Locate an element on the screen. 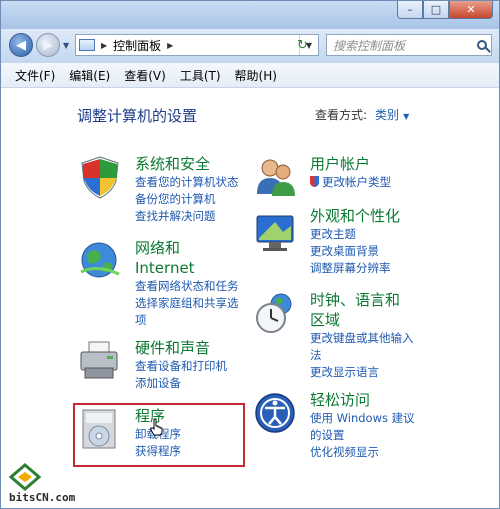 The image size is (500, 509). back-button: ◀ is located at coordinates (21, 45).